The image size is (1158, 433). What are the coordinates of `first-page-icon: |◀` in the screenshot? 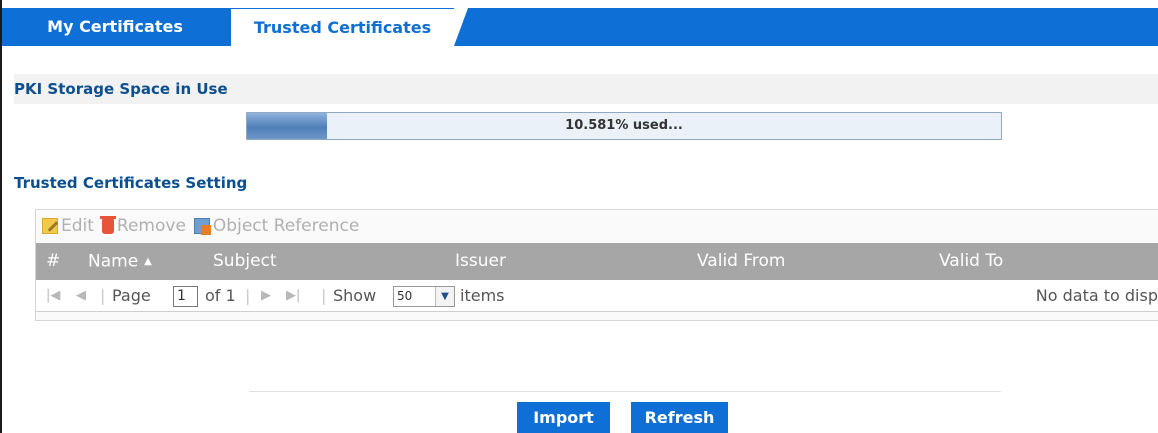 It's located at (53, 296).